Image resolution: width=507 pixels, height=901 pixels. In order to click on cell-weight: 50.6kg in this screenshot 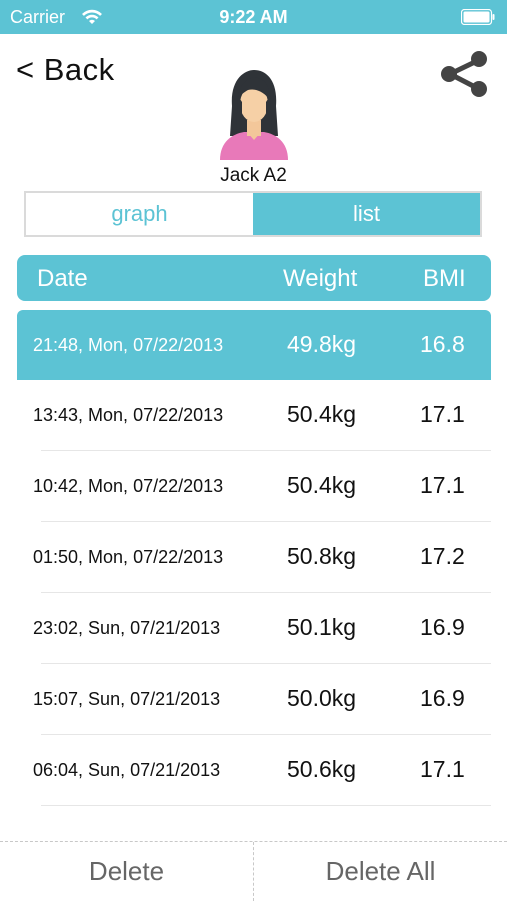, I will do `click(322, 769)`.